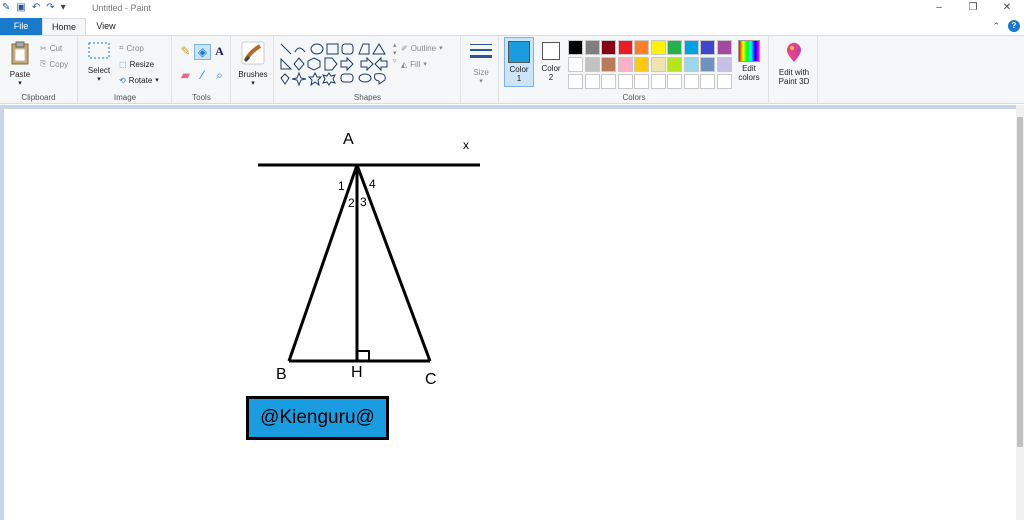 This screenshot has height=520, width=1024. Describe the element at coordinates (519, 78) in the screenshot. I see `color1-number: 1` at that location.